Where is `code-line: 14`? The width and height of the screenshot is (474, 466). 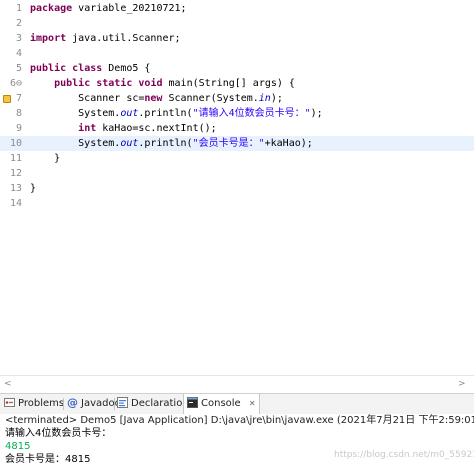
code-line: 14 is located at coordinates (237, 203).